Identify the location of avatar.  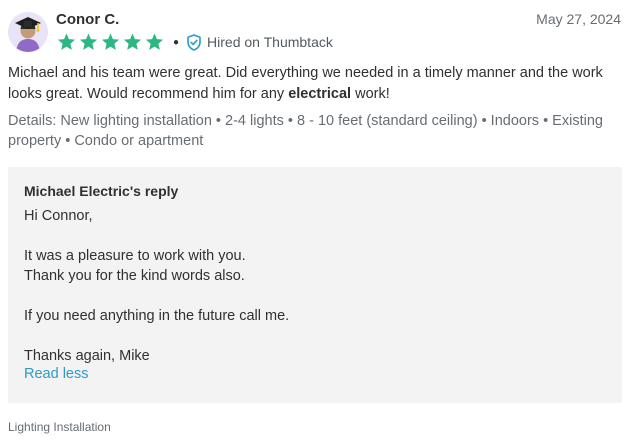
(28, 32).